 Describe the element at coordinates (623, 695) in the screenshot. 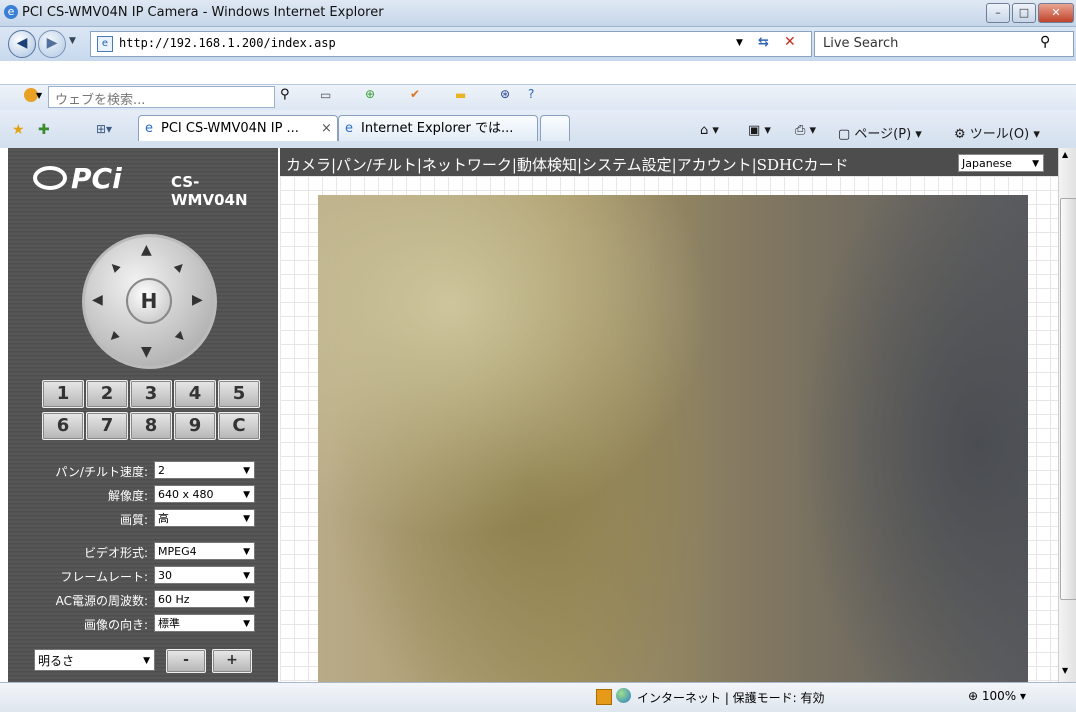

I see `globe-icon` at that location.